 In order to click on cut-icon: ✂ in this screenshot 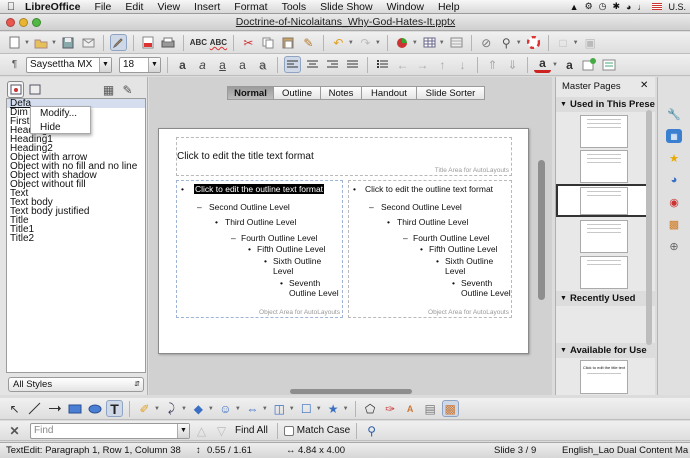, I will do `click(248, 42)`.